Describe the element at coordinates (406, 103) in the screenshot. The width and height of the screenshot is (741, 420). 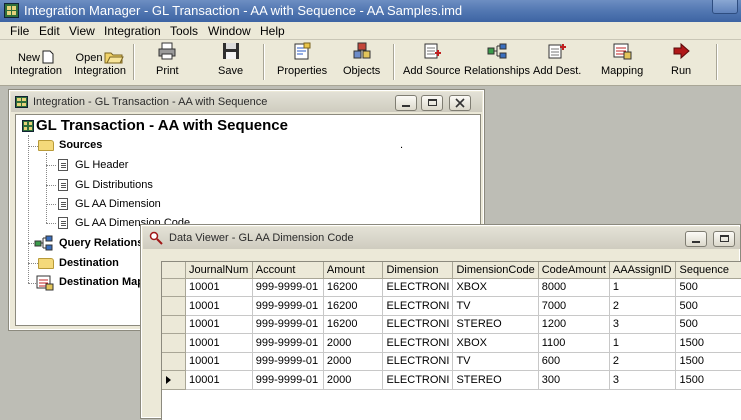
I see `minimize-button` at that location.